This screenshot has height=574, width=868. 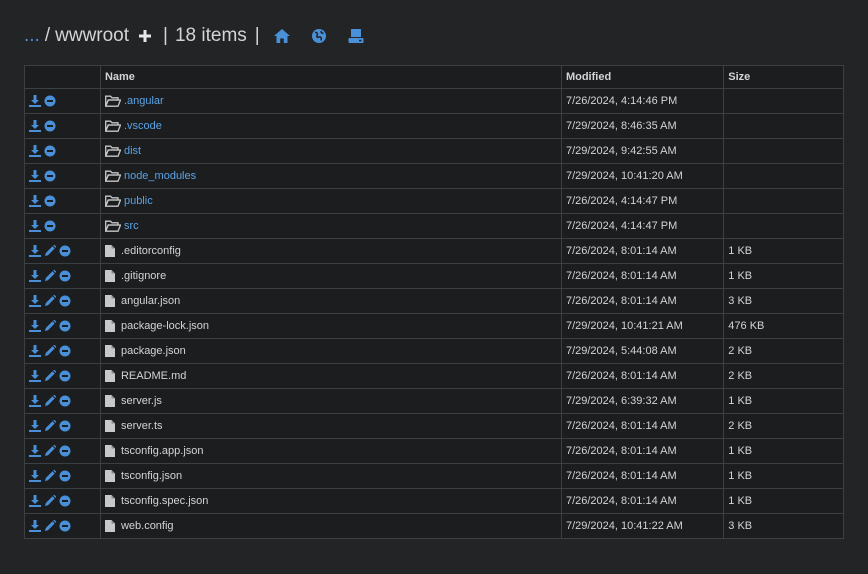 What do you see at coordinates (642, 151) in the screenshot?
I see `modified-cell: 7/29/2024, 9:42:55 AM` at bounding box center [642, 151].